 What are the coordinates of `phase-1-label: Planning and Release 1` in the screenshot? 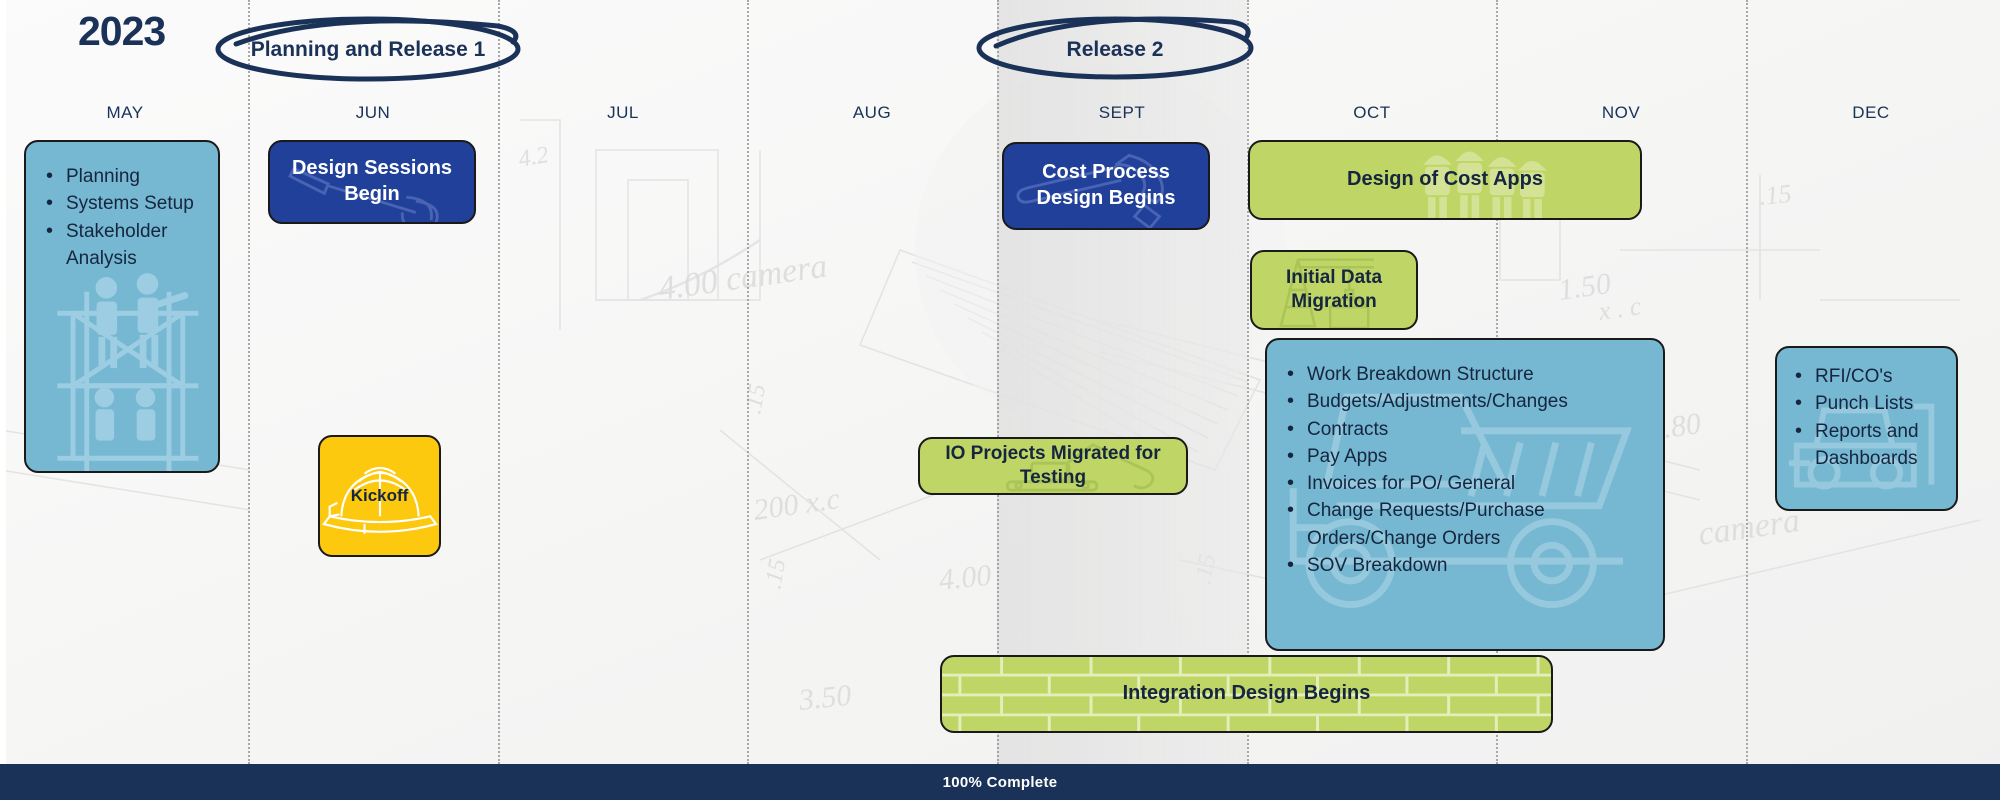 It's located at (368, 49).